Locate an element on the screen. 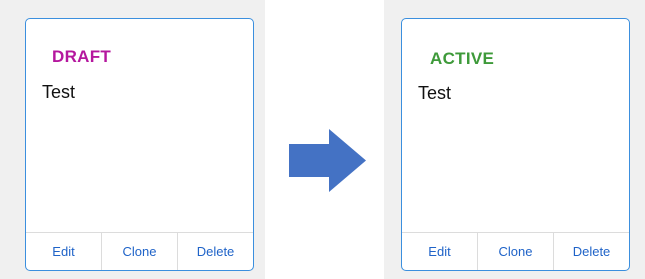 This screenshot has height=279, width=645. status-label: ACTIVE is located at coordinates (462, 58).